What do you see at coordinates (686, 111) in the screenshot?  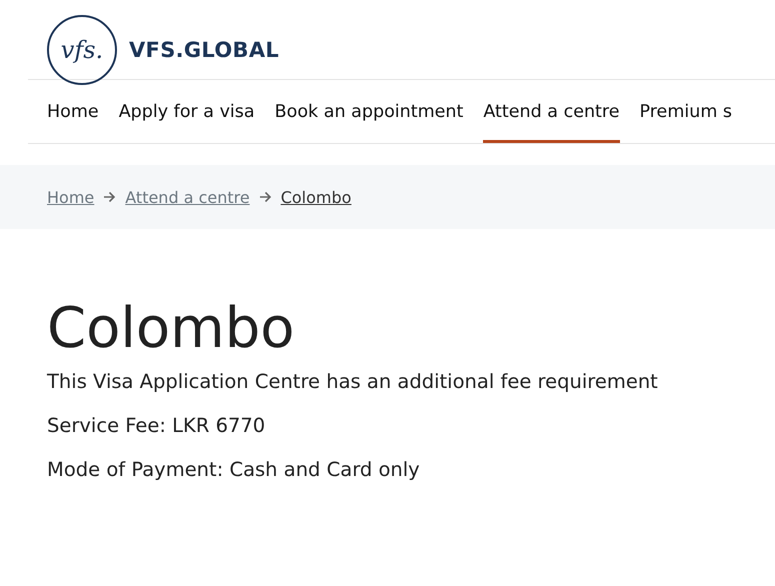 I see `nav-link: Premium s` at bounding box center [686, 111].